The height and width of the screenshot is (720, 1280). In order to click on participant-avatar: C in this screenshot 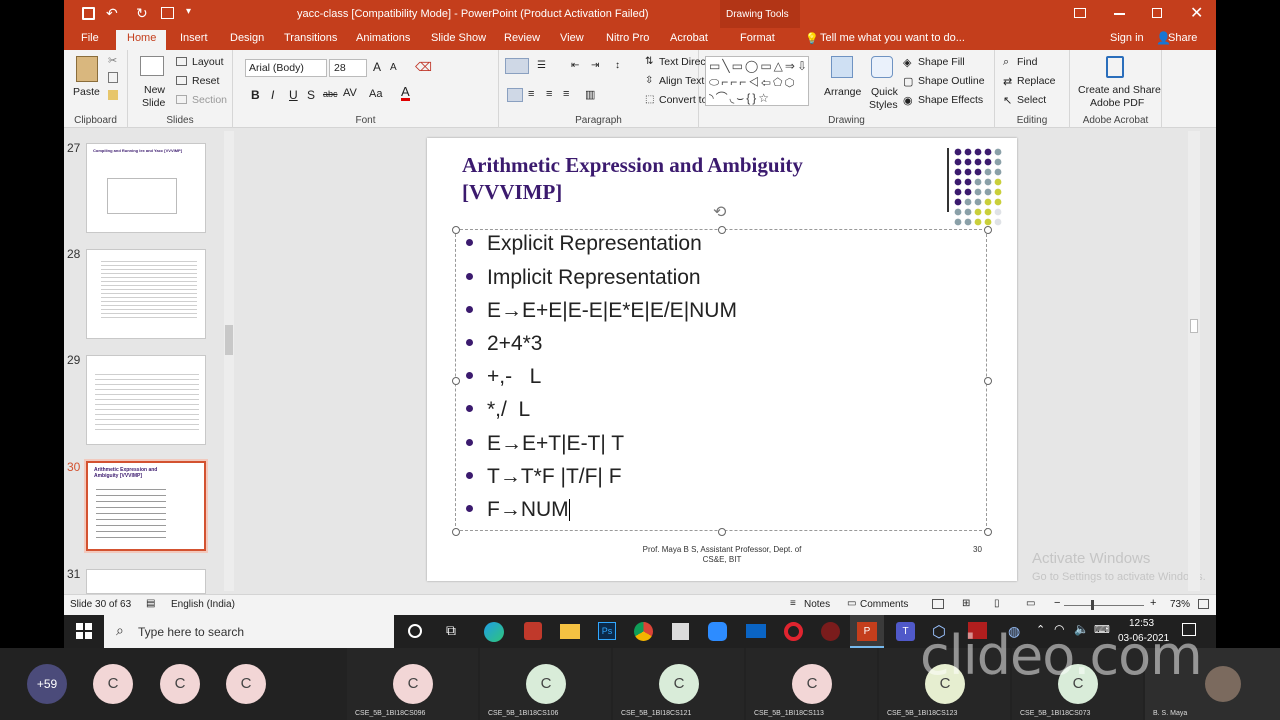, I will do `click(246, 684)`.